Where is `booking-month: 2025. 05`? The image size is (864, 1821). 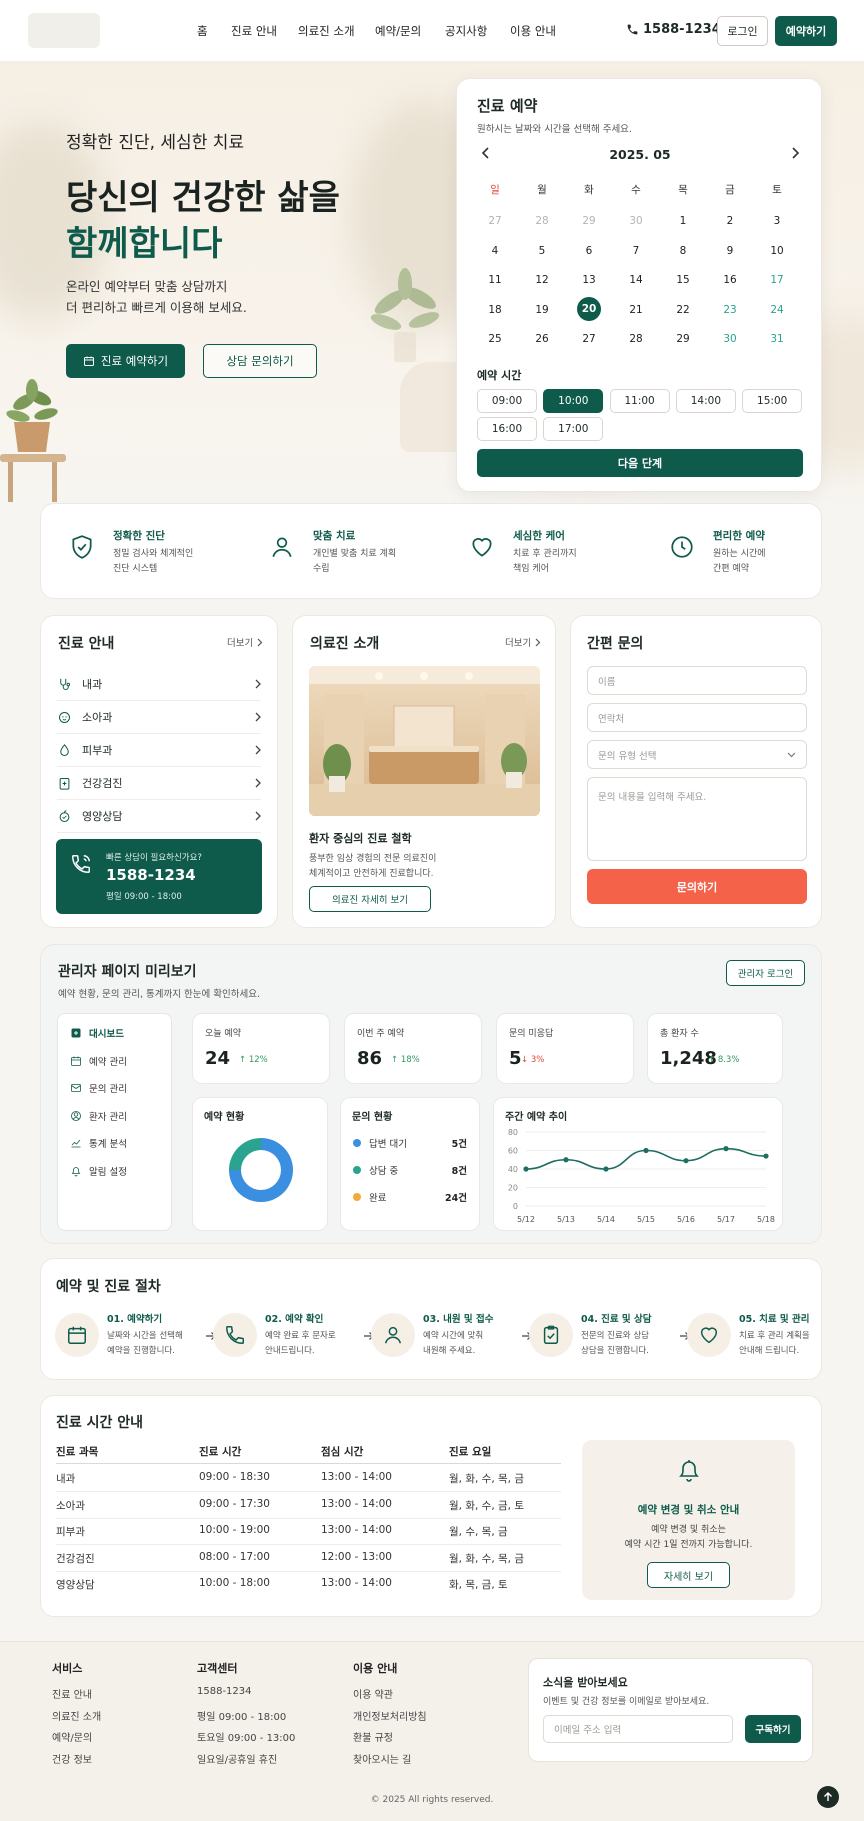
booking-month: 2025. 05 is located at coordinates (640, 154).